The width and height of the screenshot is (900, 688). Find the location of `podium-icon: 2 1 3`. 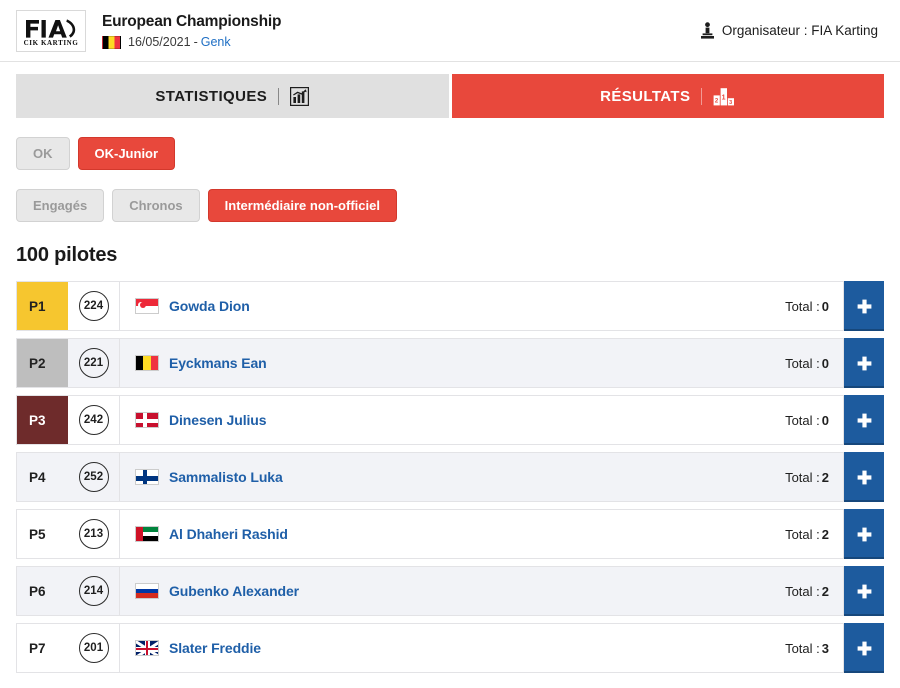

podium-icon: 2 1 3 is located at coordinates (724, 96).